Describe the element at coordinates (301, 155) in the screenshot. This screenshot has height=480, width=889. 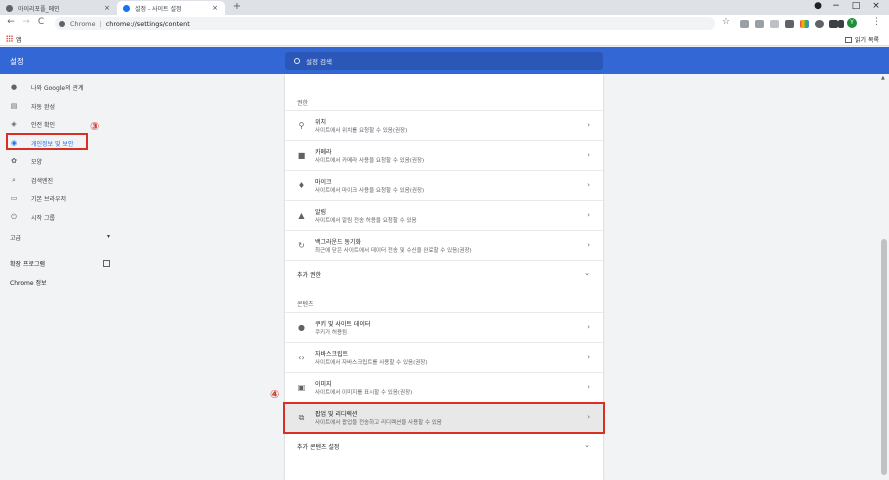
I see `camera-icon: ■` at that location.